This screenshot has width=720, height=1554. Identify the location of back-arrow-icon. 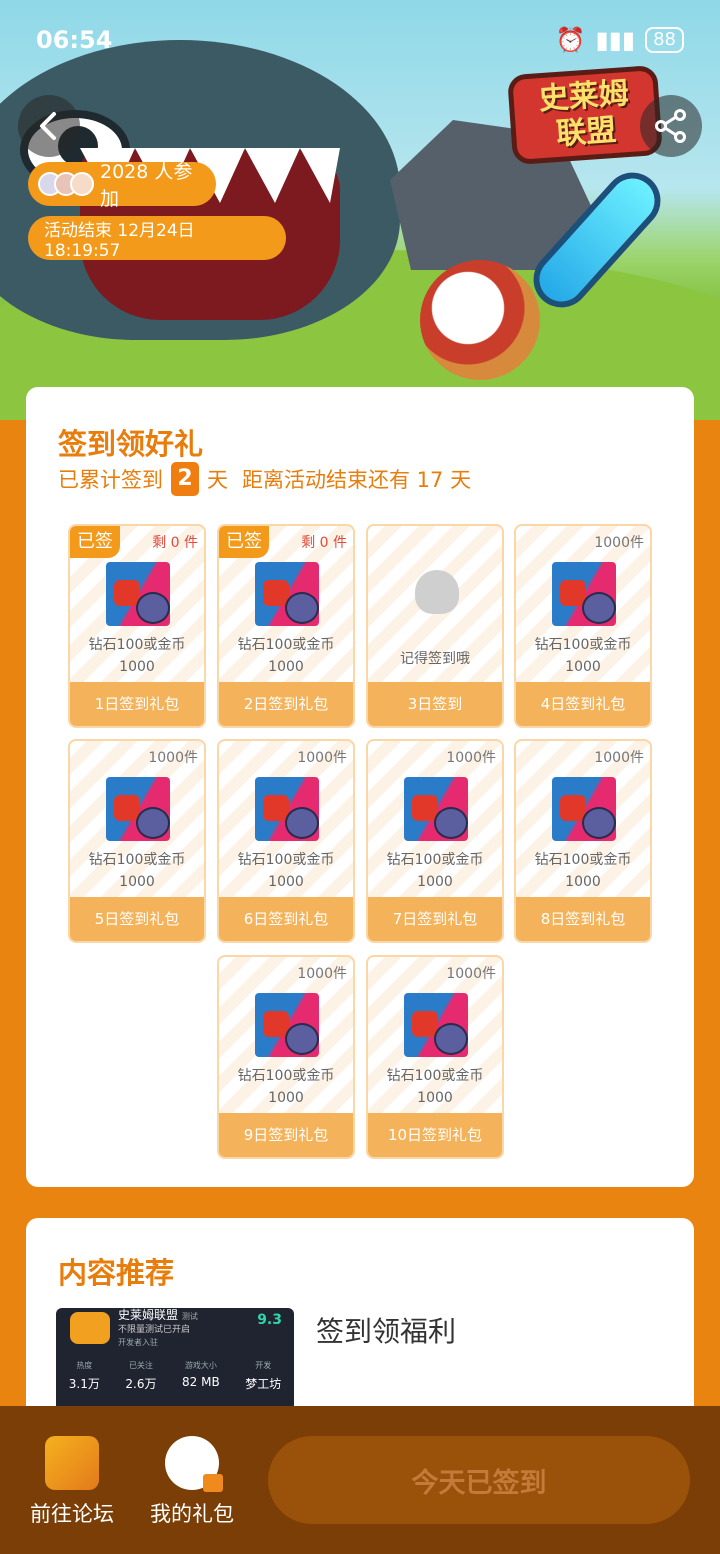
(48, 126).